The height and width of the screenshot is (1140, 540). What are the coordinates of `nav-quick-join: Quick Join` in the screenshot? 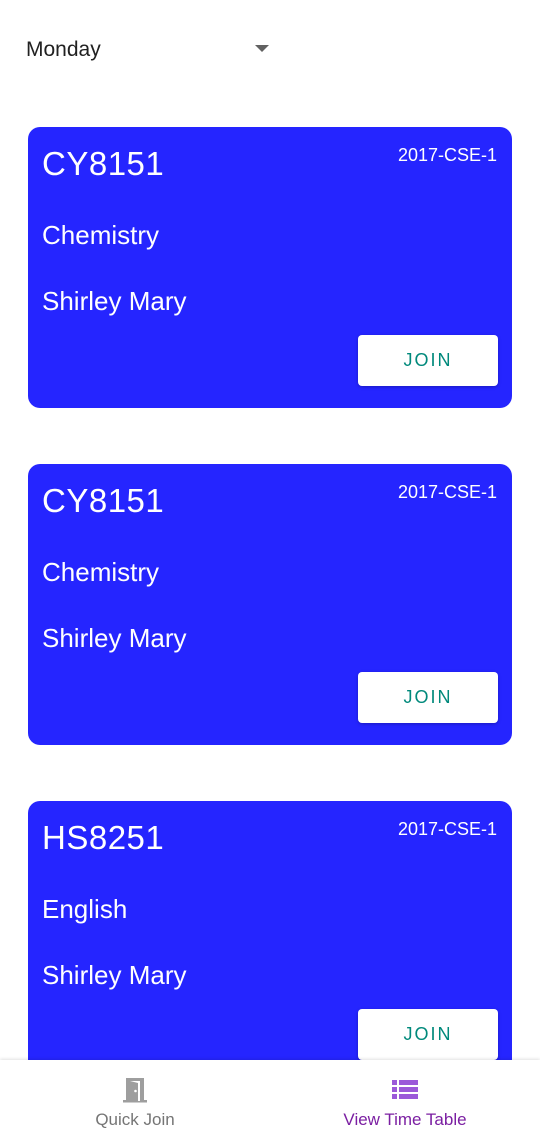 It's located at (135, 1100).